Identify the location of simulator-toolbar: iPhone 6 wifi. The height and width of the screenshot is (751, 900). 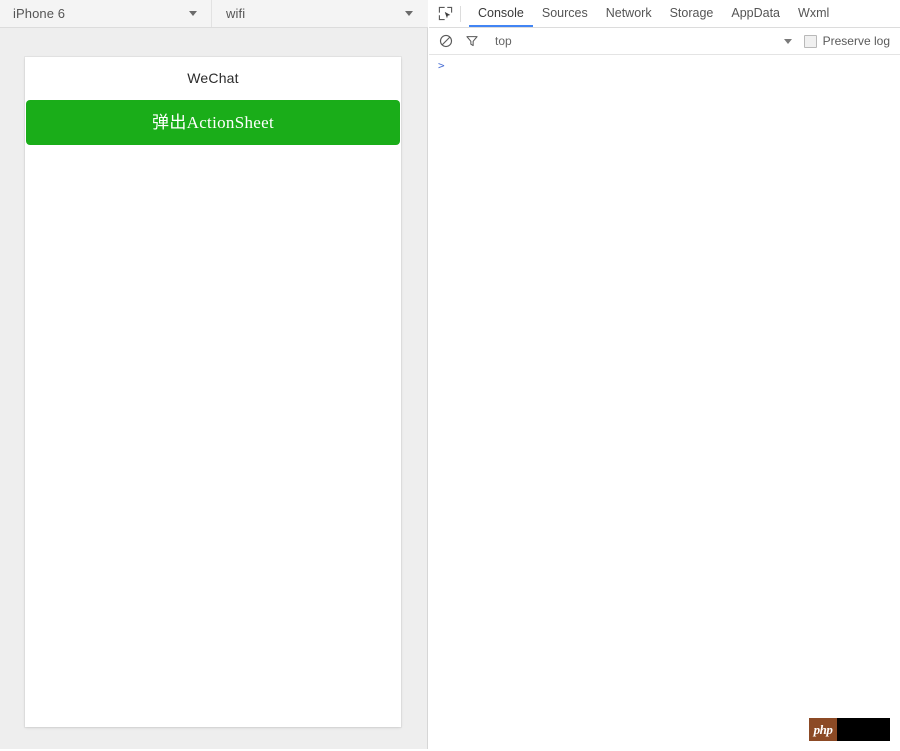
(214, 14).